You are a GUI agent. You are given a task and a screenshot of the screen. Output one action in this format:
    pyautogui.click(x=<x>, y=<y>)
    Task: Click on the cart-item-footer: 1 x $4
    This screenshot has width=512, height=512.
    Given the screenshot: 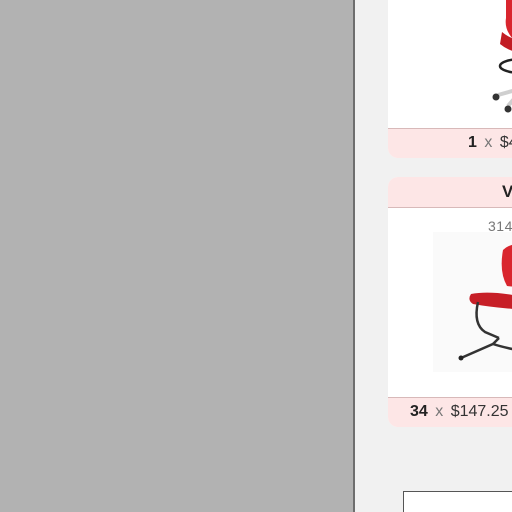 What is the action you would take?
    pyautogui.click(x=450, y=143)
    